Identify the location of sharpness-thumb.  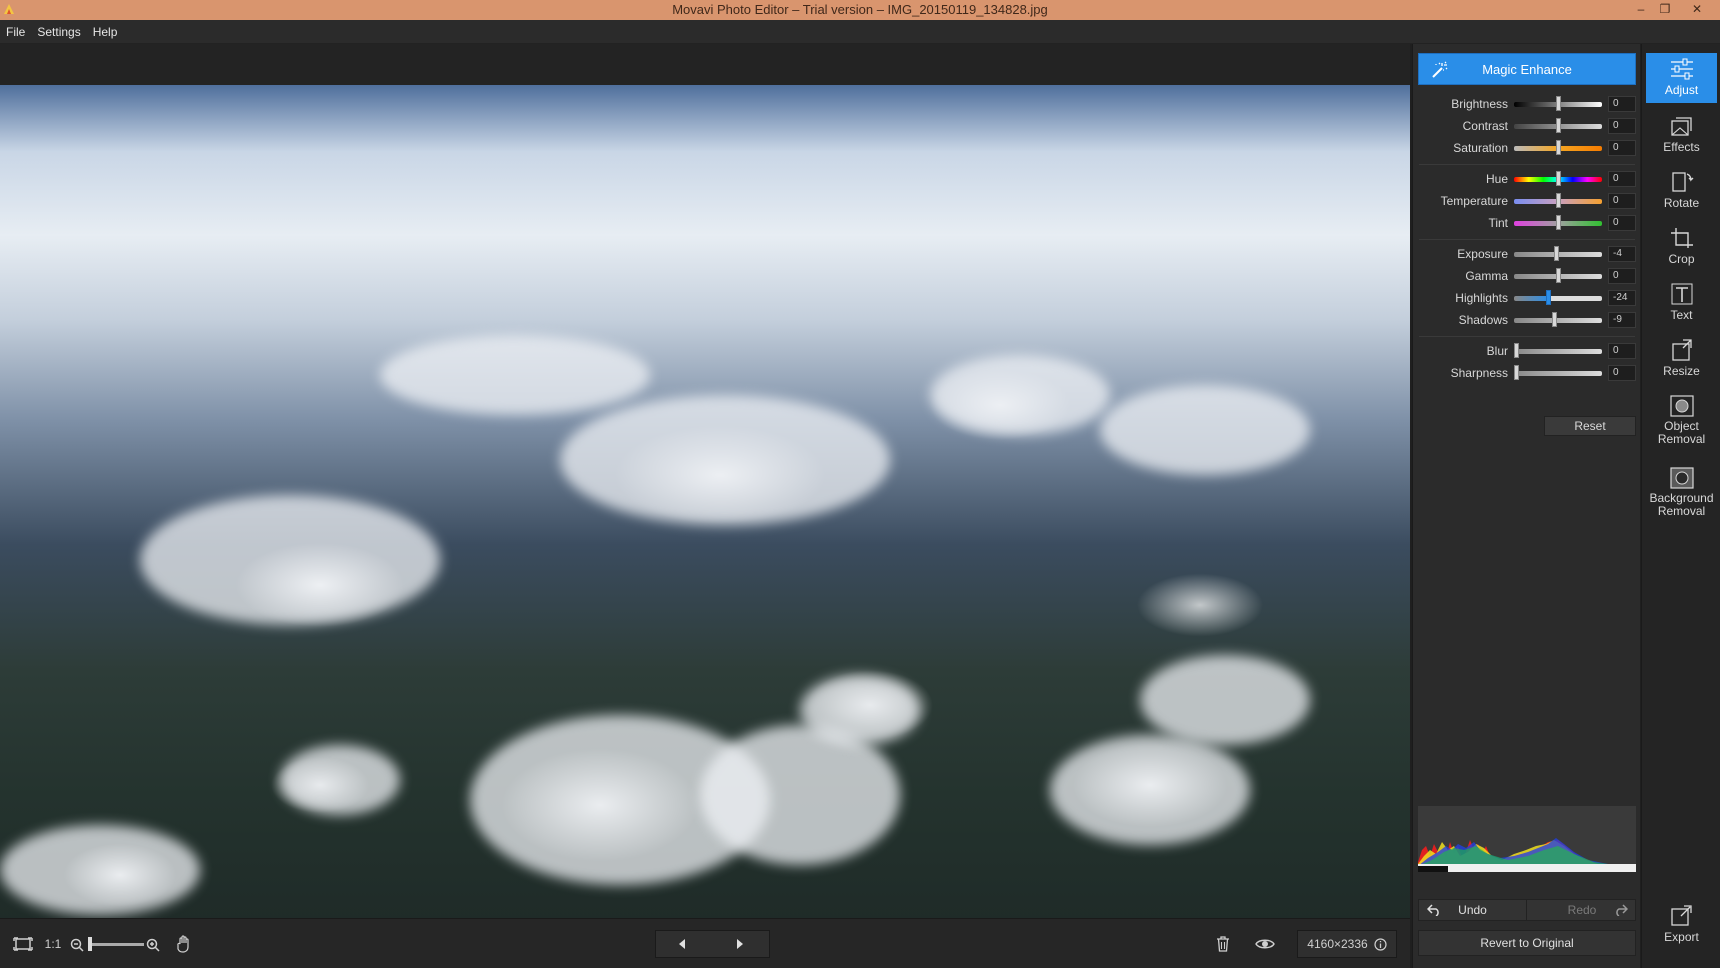
(1516, 372).